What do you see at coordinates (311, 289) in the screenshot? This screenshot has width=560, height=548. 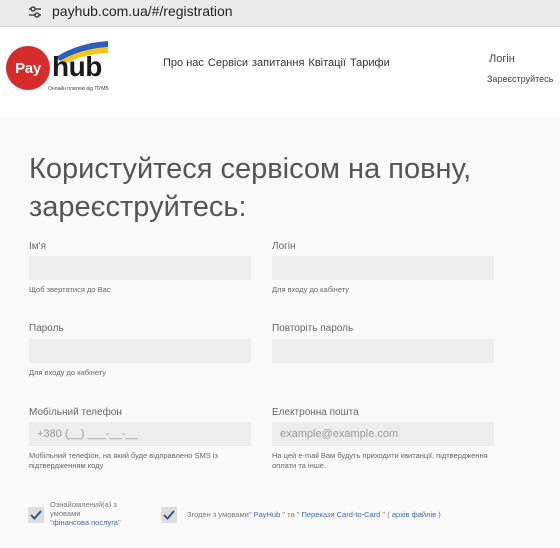 I see `login-hint: Для входу до кабінету` at bounding box center [311, 289].